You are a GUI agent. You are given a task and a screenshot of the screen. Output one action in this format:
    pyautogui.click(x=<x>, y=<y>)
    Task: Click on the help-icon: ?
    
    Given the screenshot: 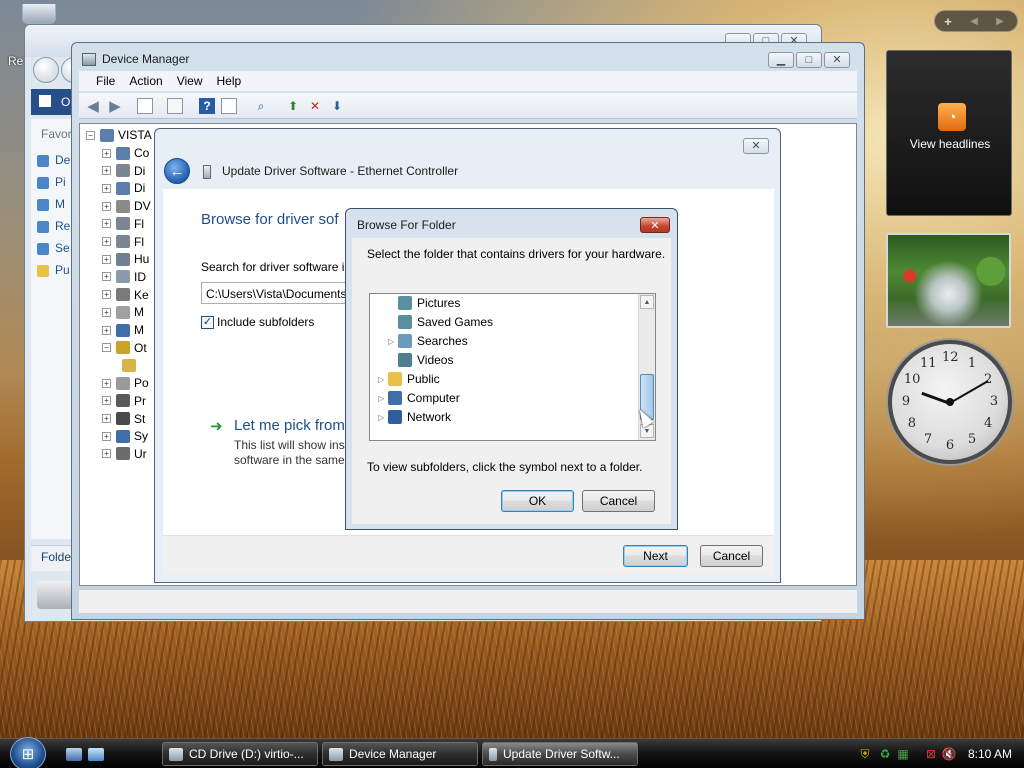 What is the action you would take?
    pyautogui.click(x=207, y=106)
    